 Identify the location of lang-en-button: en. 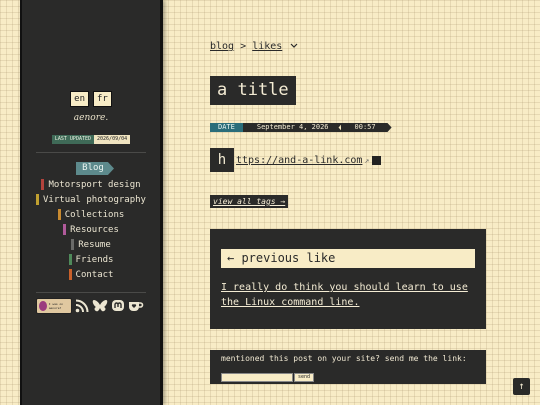
(79, 99).